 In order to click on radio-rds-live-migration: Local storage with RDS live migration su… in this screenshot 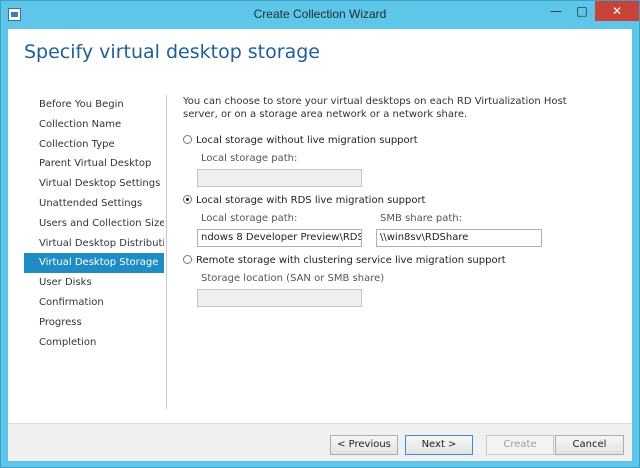, I will do `click(304, 201)`.